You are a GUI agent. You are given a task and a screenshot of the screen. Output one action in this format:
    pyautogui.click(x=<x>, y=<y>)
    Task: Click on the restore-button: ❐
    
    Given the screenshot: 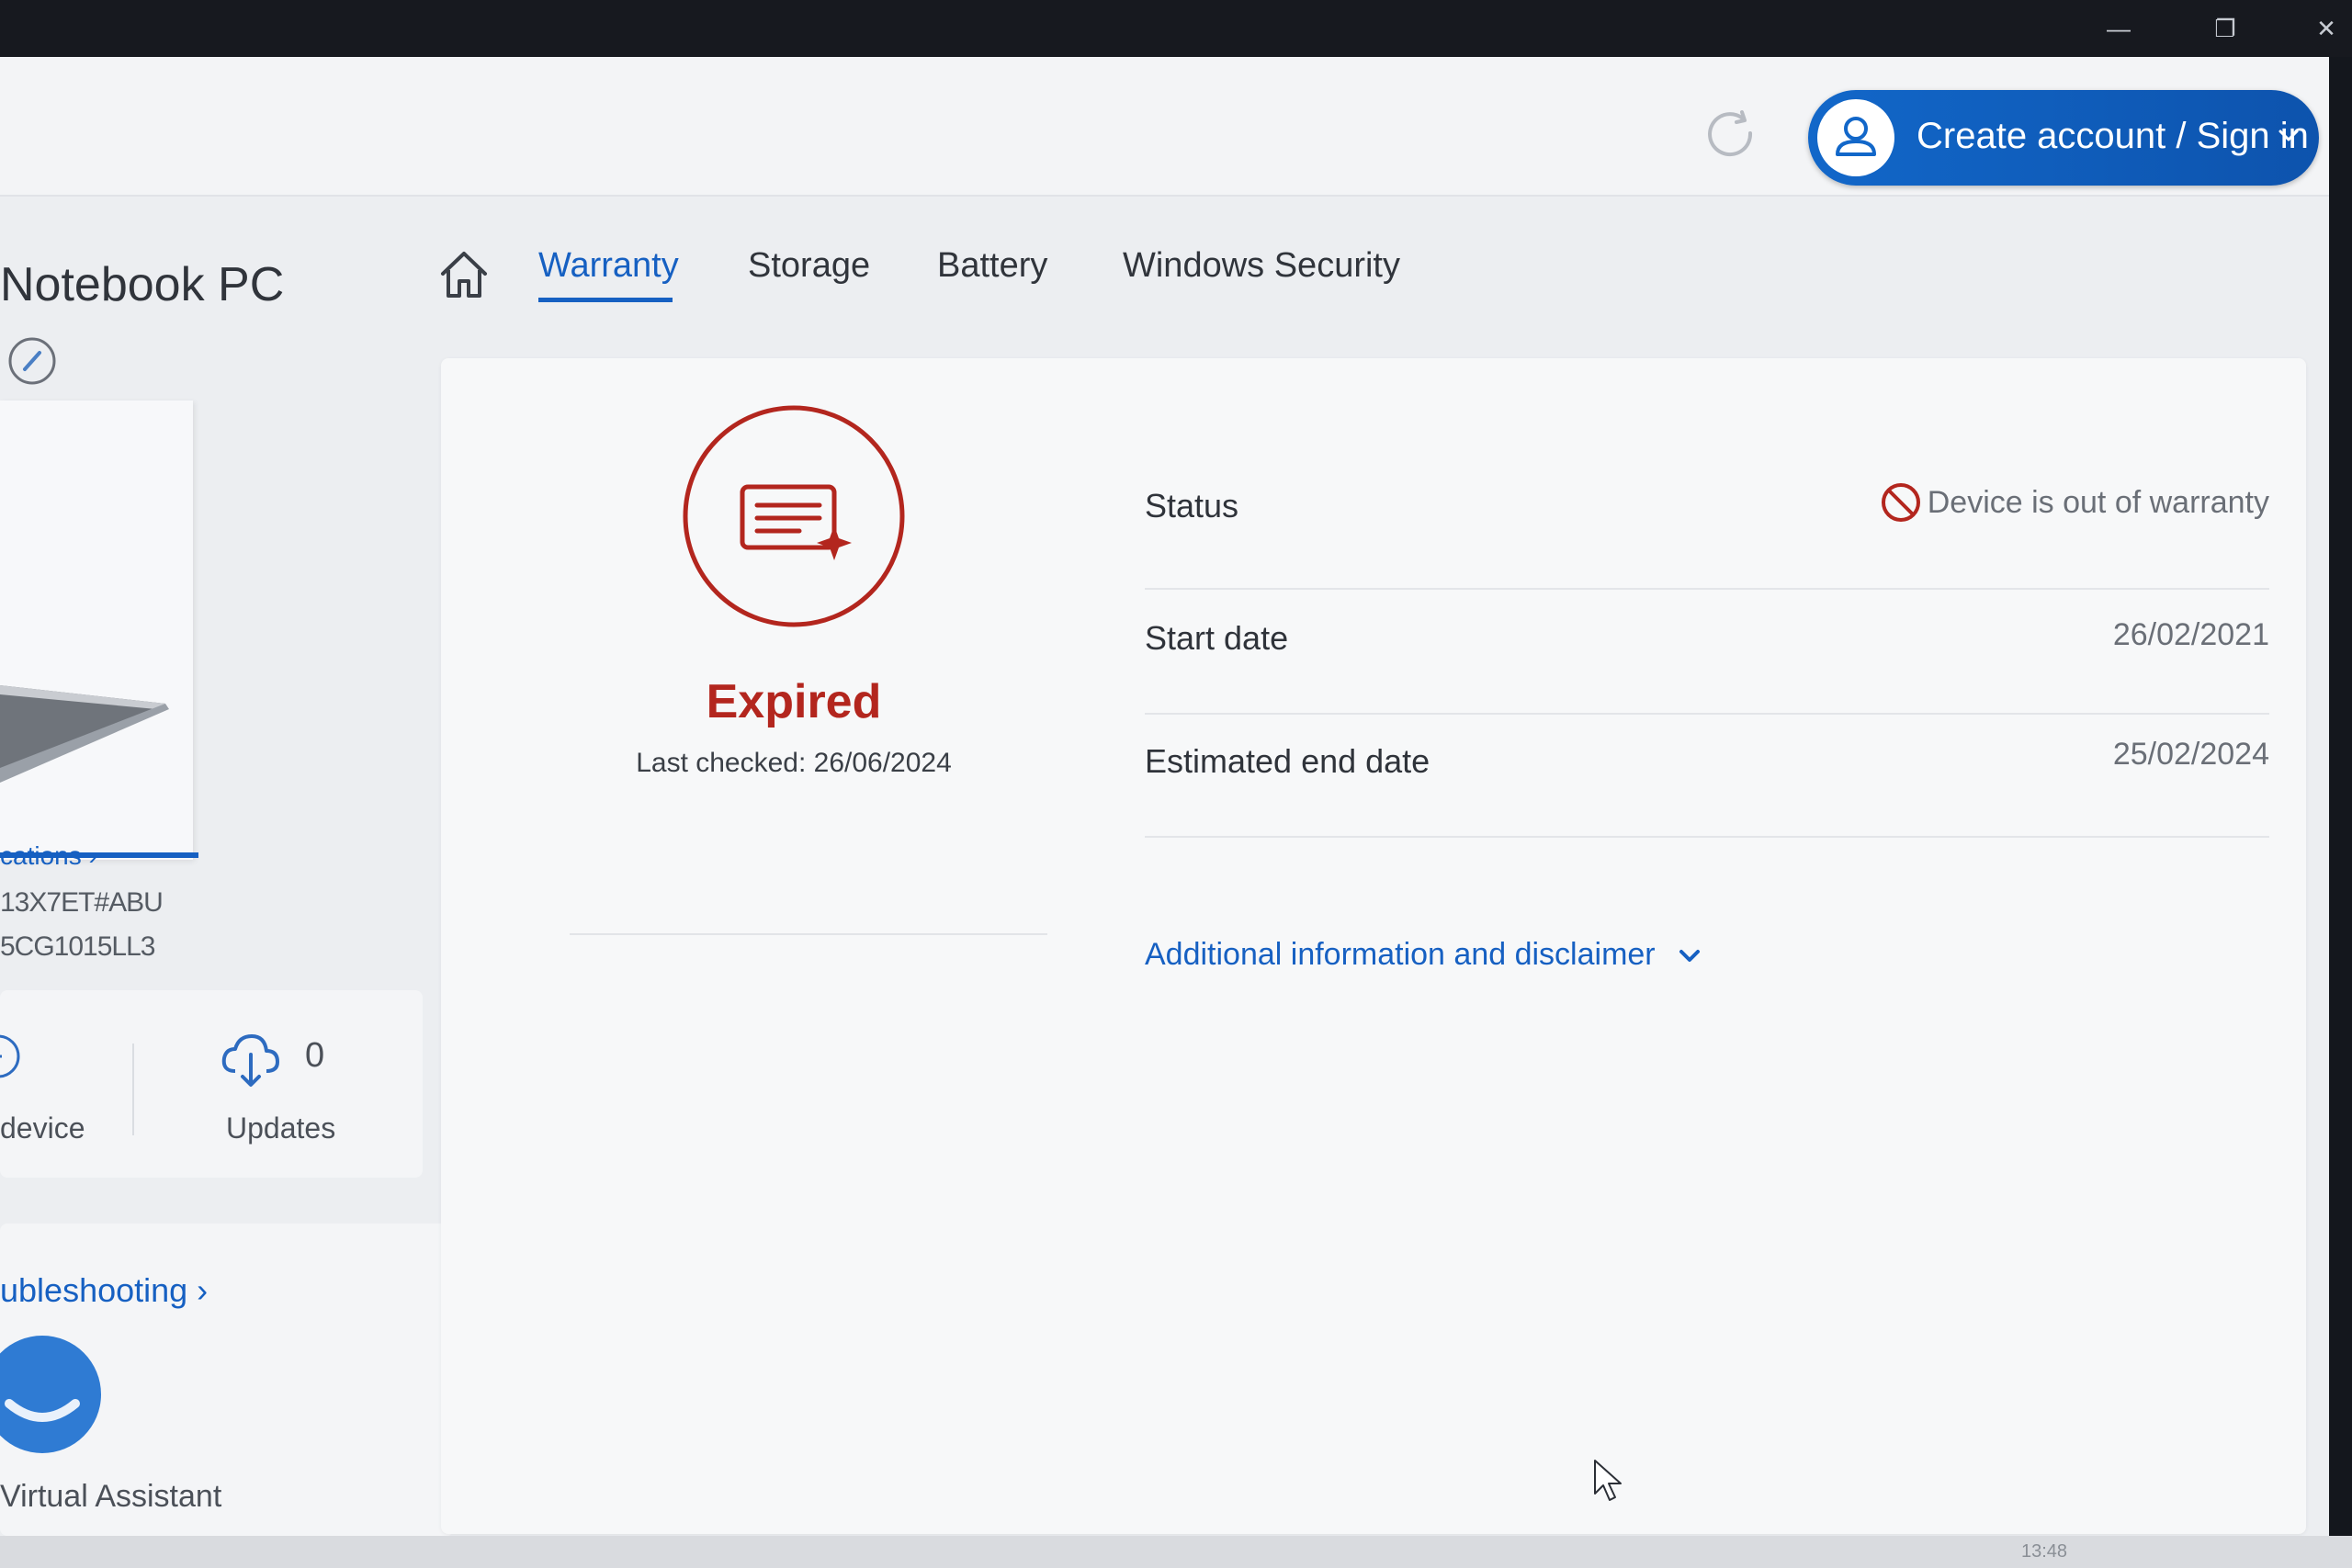 What is the action you would take?
    pyautogui.click(x=2226, y=29)
    